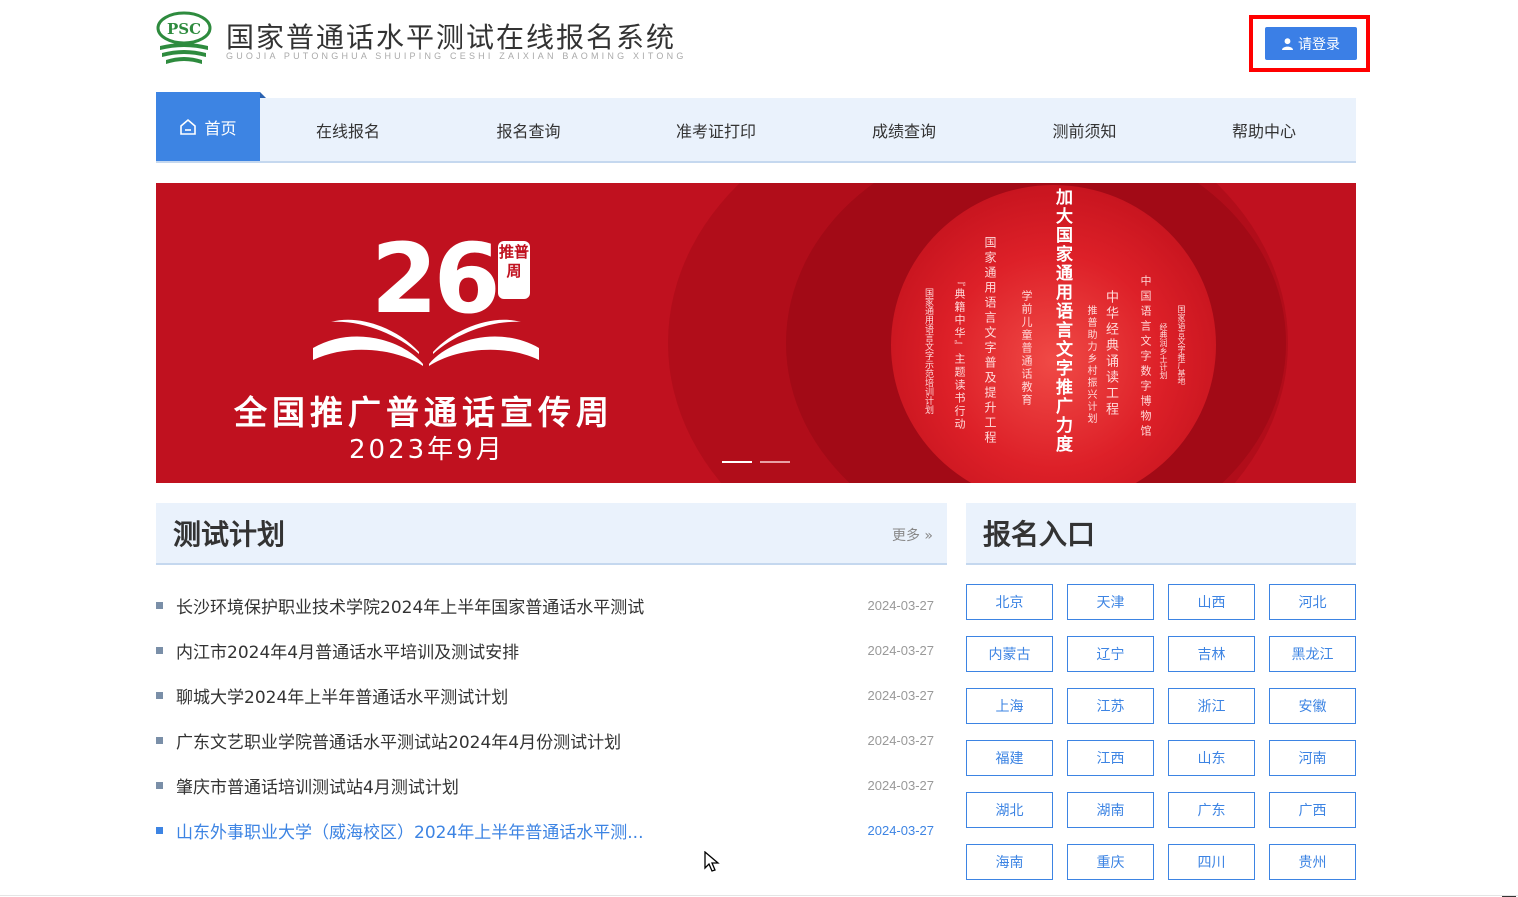 The height and width of the screenshot is (897, 1518). What do you see at coordinates (1163, 351) in the screenshot?
I see `banner-column: 经典润乡土计划` at bounding box center [1163, 351].